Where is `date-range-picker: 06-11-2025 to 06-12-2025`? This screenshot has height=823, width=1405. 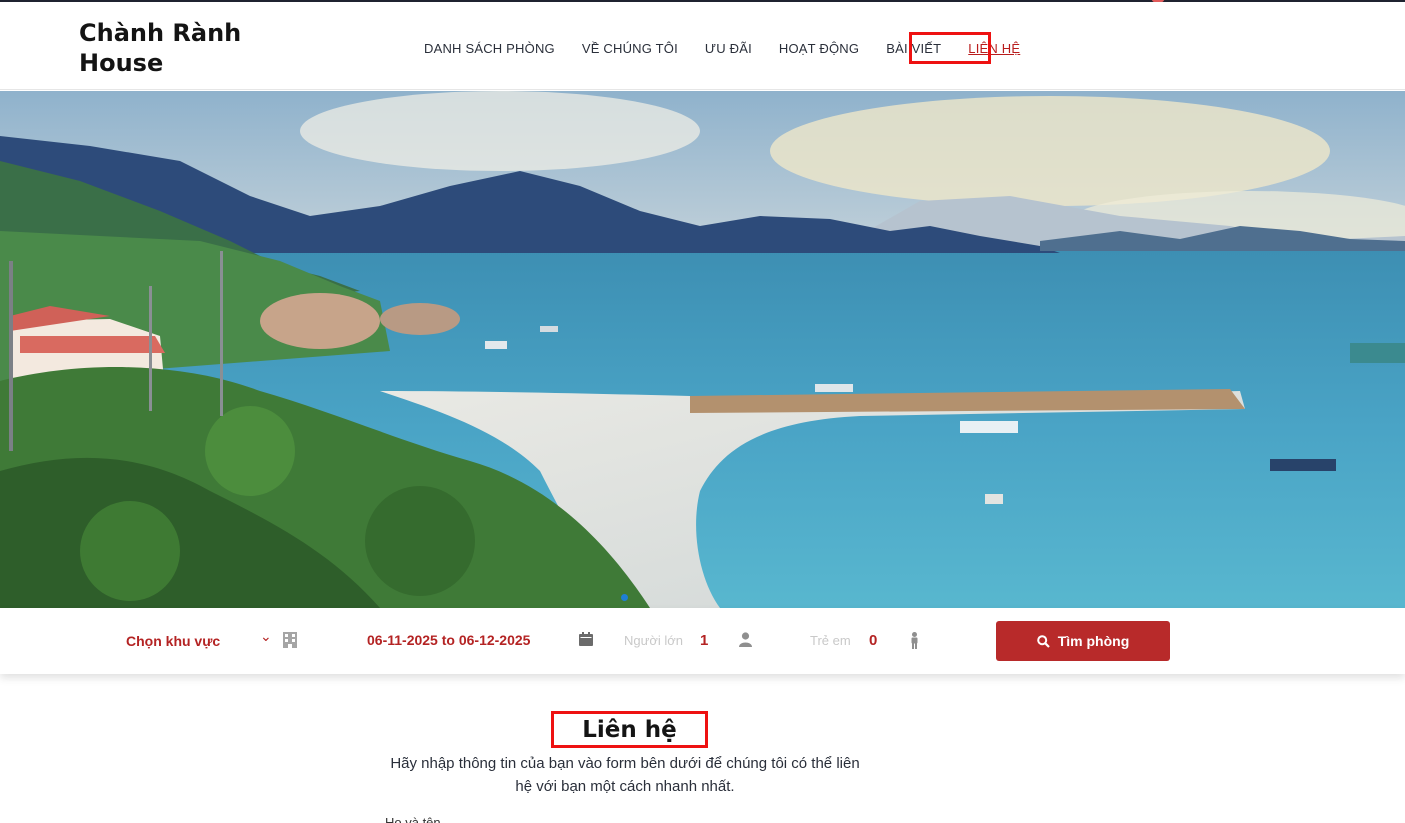 date-range-picker: 06-11-2025 to 06-12-2025 is located at coordinates (448, 640).